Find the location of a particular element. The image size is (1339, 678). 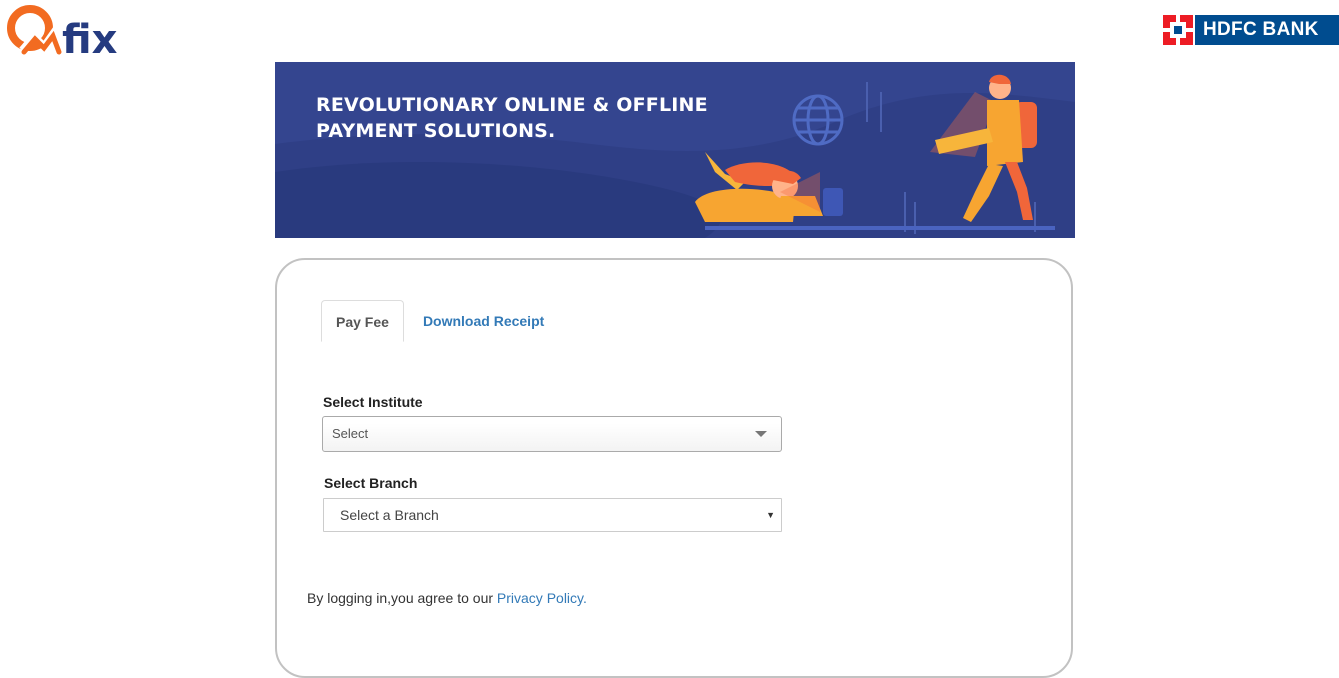

agreement-text: By logging in,you agree to our is located at coordinates (402, 598).